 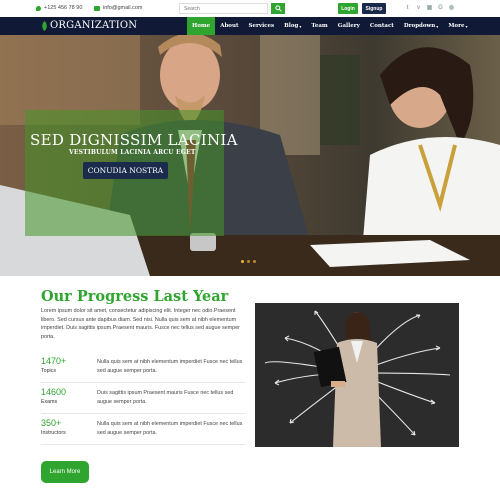 I want to click on nav-item-gallery: Gallery, so click(x=349, y=26).